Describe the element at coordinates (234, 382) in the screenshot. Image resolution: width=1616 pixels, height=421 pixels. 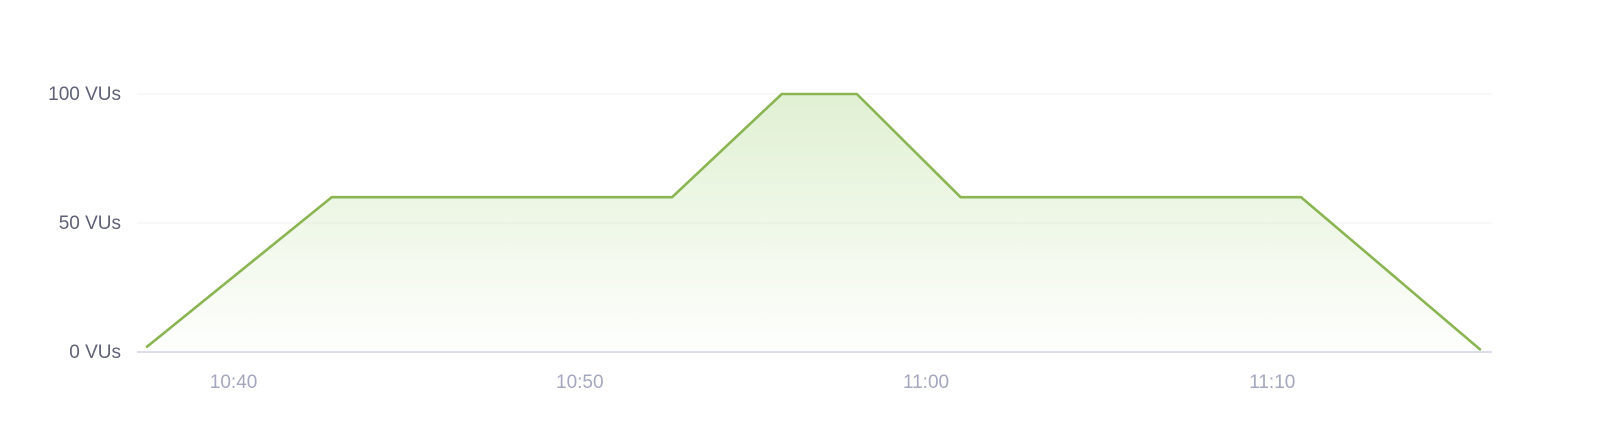
I see `x-tick-label: 10:40` at that location.